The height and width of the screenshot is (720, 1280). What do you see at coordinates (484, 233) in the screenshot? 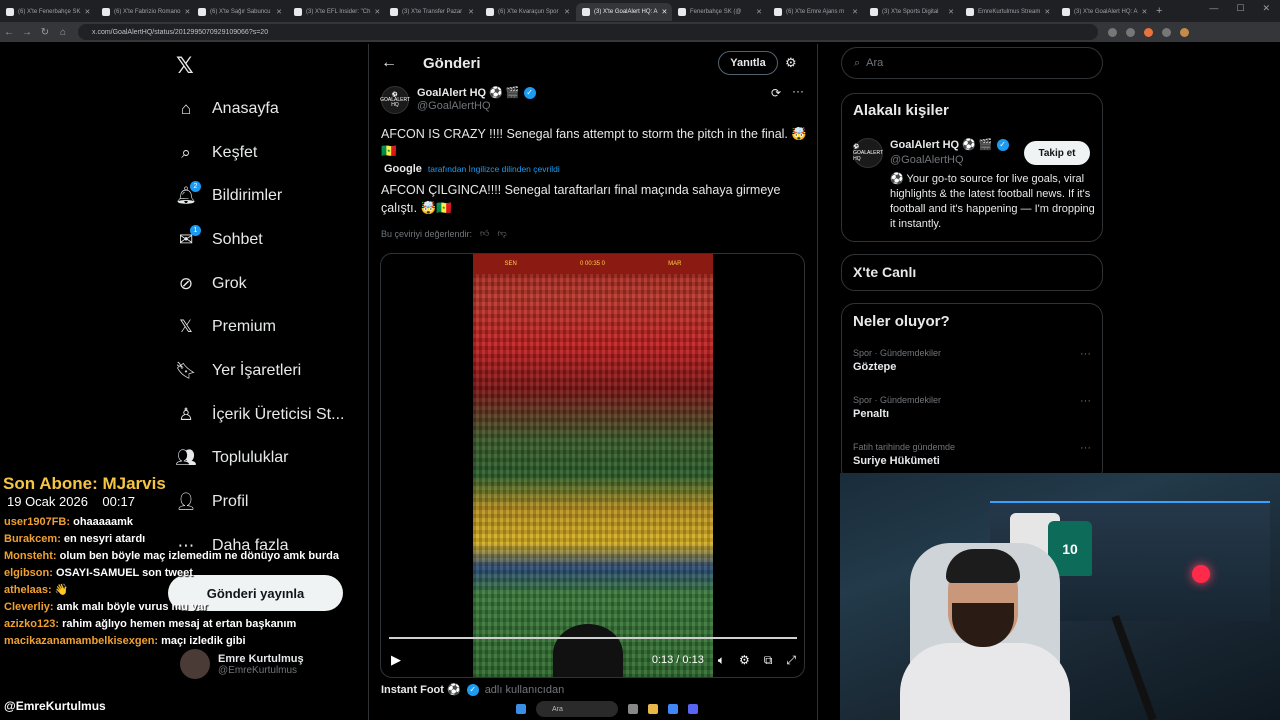
I see `thumbs-up-icon: 👍︎` at bounding box center [484, 233].